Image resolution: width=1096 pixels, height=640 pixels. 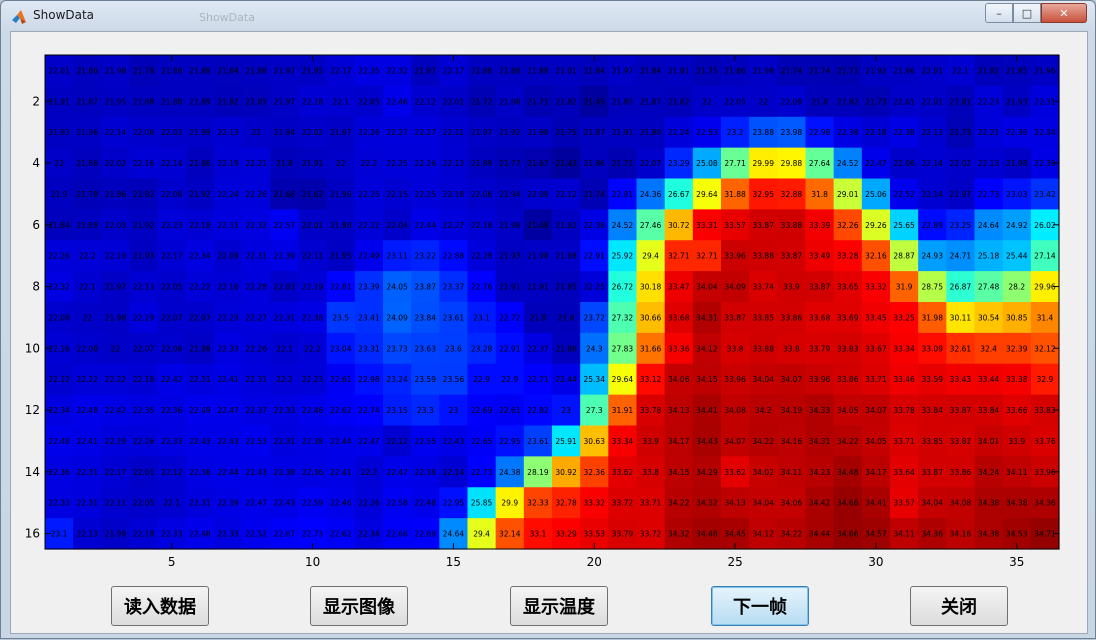 I want to click on cell-value-label: 22.08, so click(x=172, y=348).